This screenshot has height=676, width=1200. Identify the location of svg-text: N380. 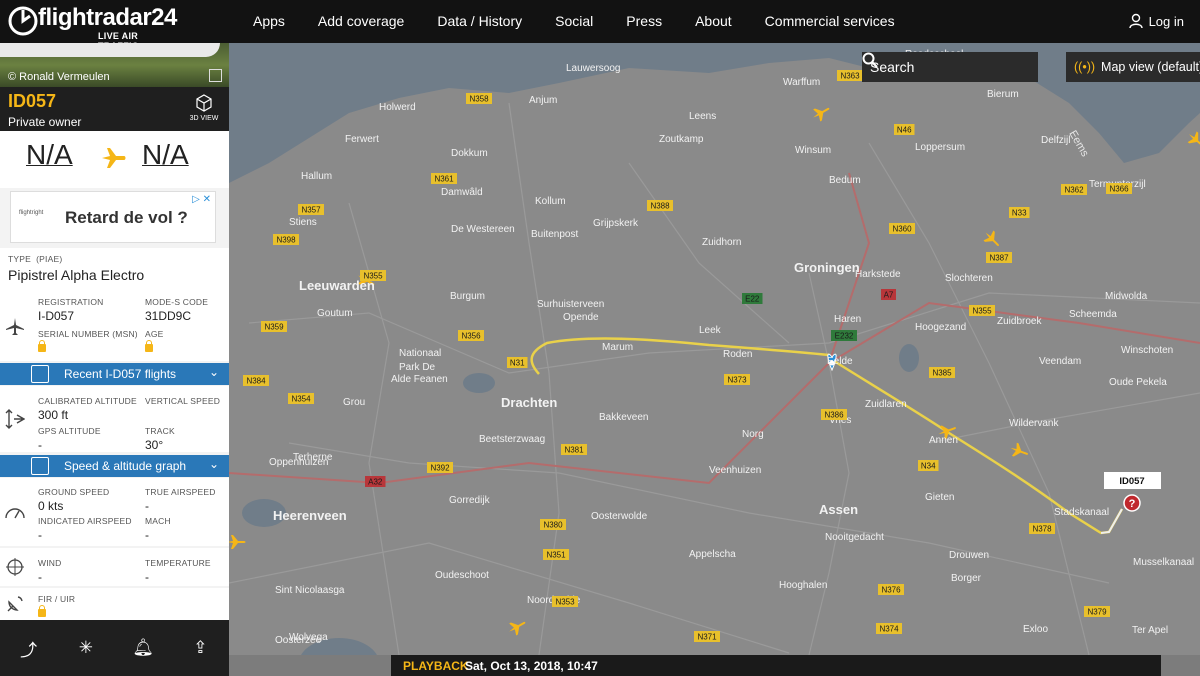
(553, 525).